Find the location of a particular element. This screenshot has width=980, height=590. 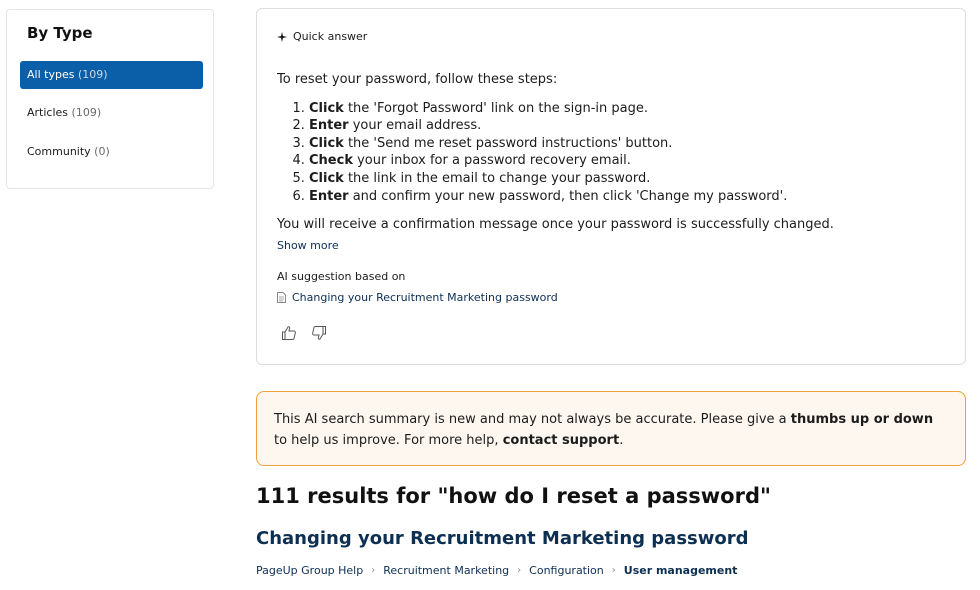

breadcrumb-item: Configuration is located at coordinates (566, 570).